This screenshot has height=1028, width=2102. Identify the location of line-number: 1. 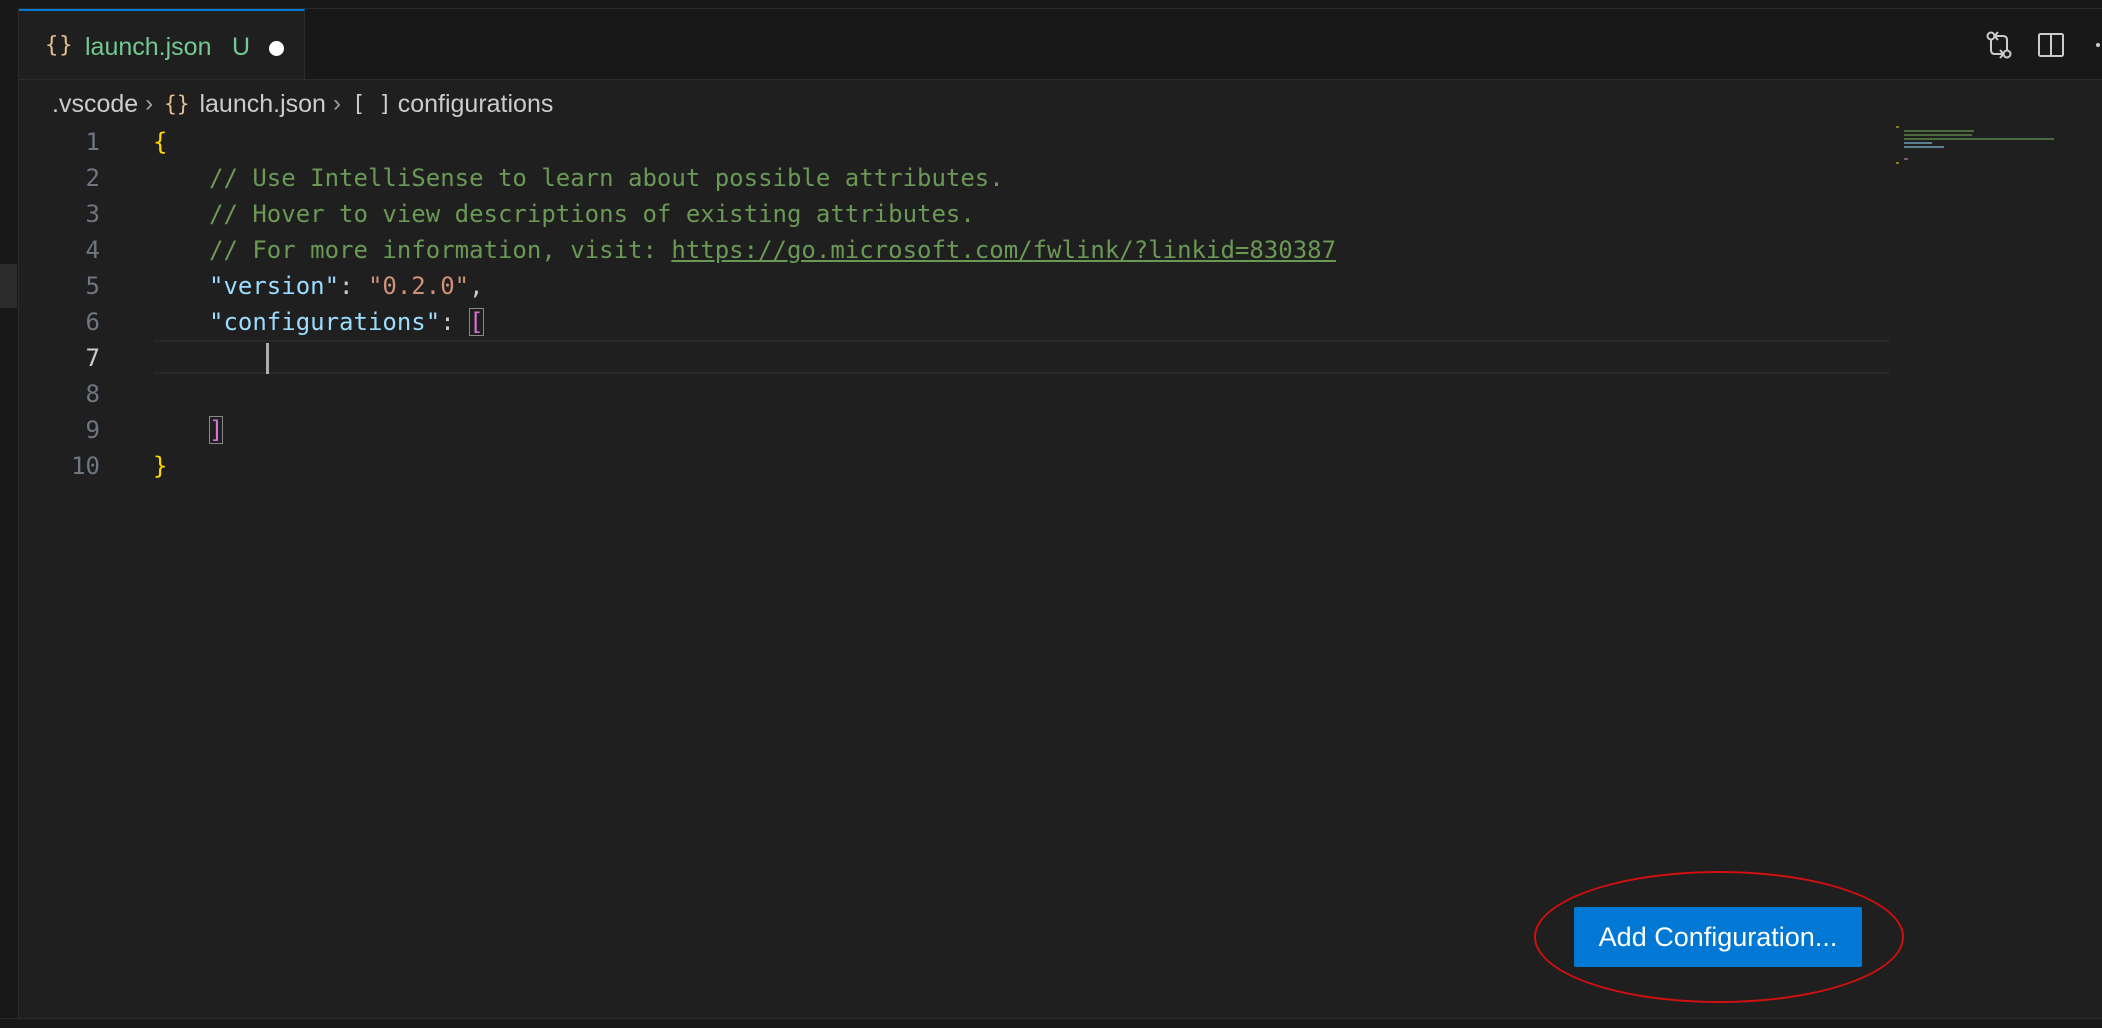
(92, 142).